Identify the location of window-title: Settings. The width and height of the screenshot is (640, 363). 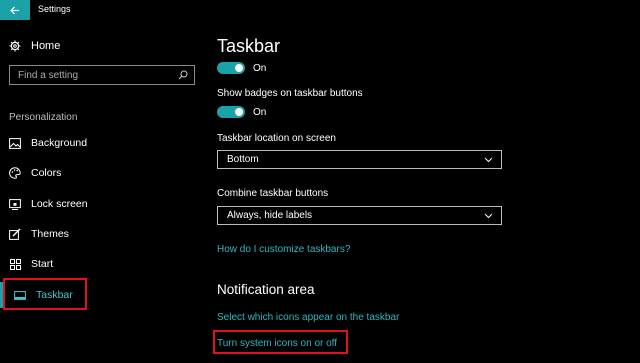
(54, 9).